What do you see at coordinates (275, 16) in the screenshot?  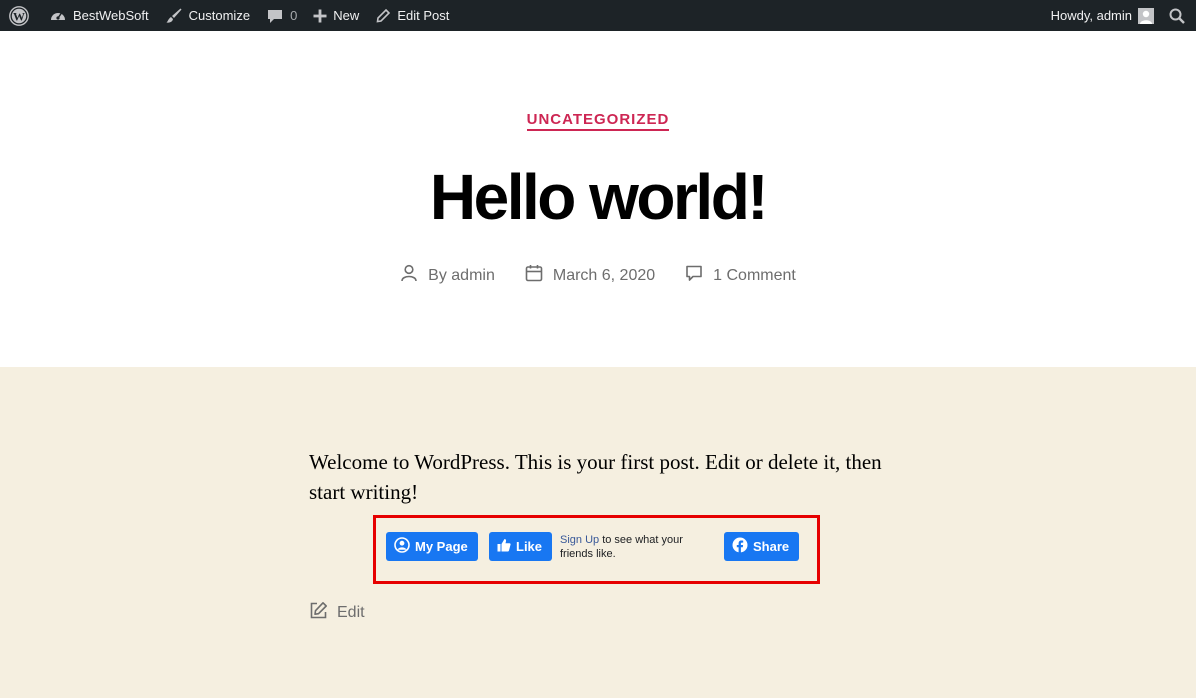 I see `comment-bubble-icon` at bounding box center [275, 16].